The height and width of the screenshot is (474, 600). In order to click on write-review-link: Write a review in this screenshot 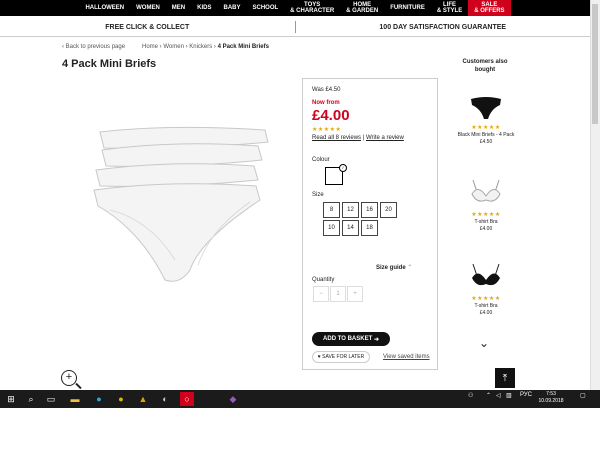, I will do `click(385, 138)`.